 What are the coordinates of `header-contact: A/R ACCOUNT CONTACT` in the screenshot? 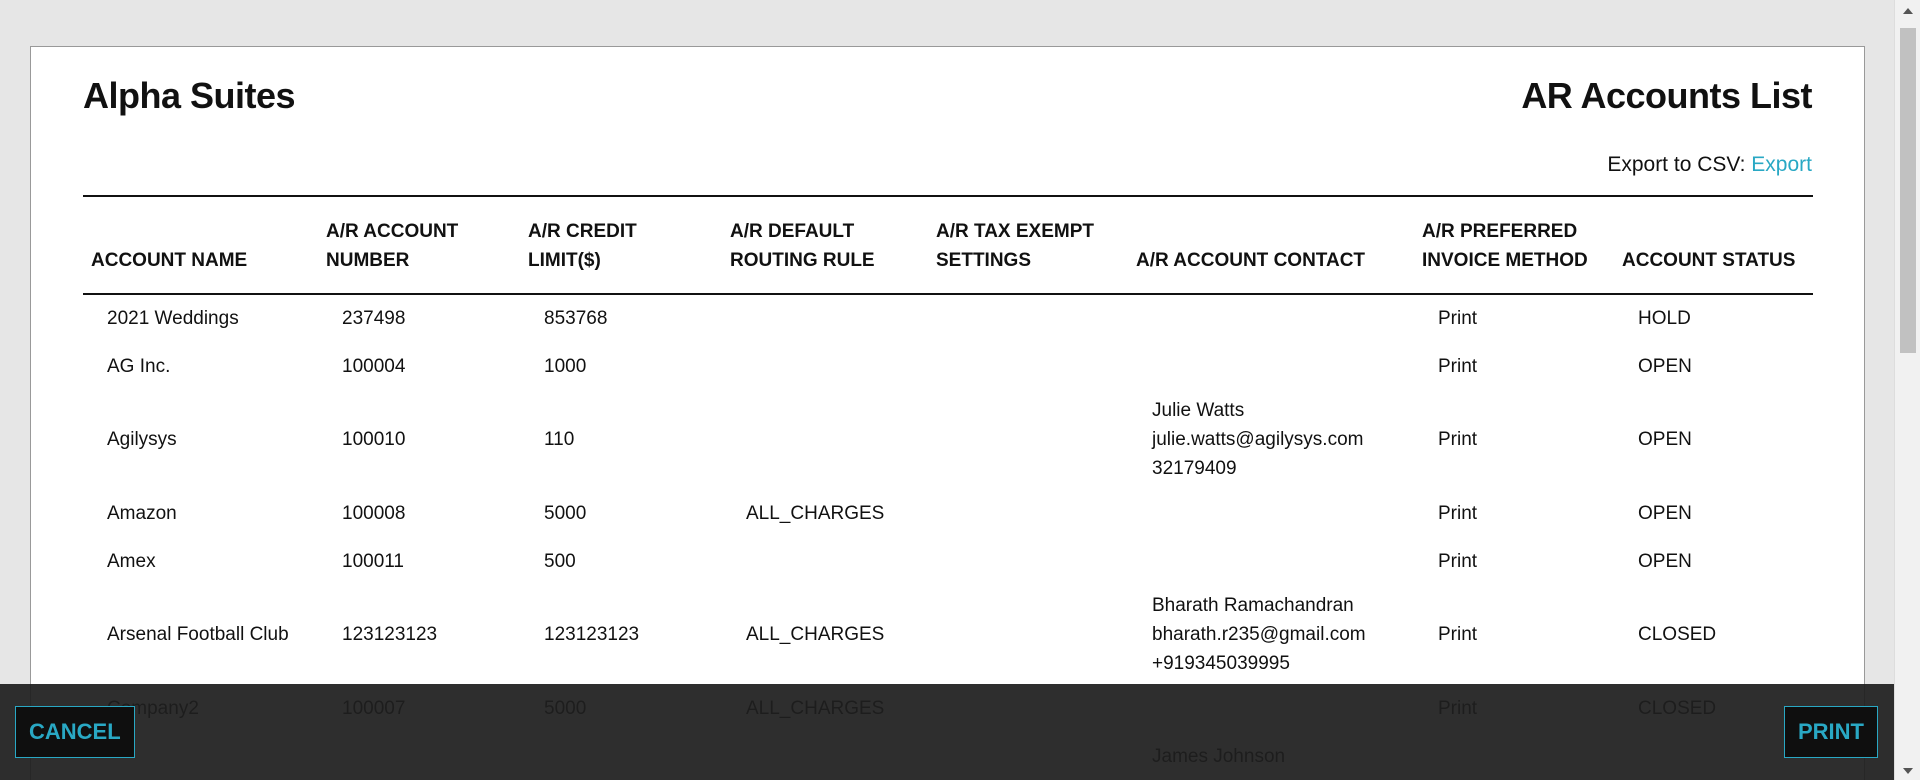 It's located at (1251, 260).